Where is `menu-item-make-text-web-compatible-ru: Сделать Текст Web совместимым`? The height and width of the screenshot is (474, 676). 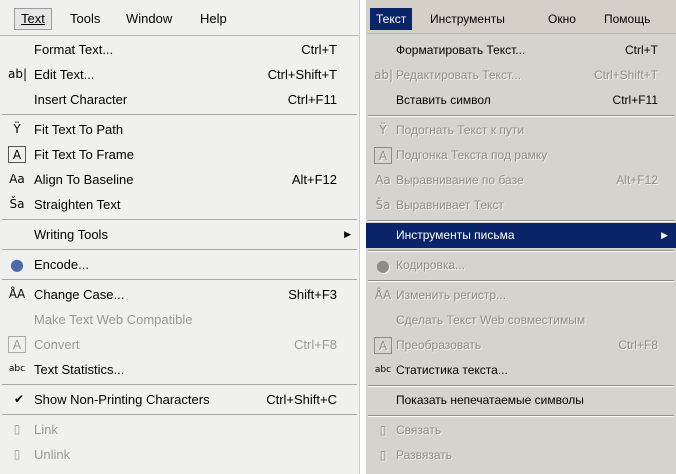 menu-item-make-text-web-compatible-ru: Сделать Текст Web совместимым is located at coordinates (491, 320).